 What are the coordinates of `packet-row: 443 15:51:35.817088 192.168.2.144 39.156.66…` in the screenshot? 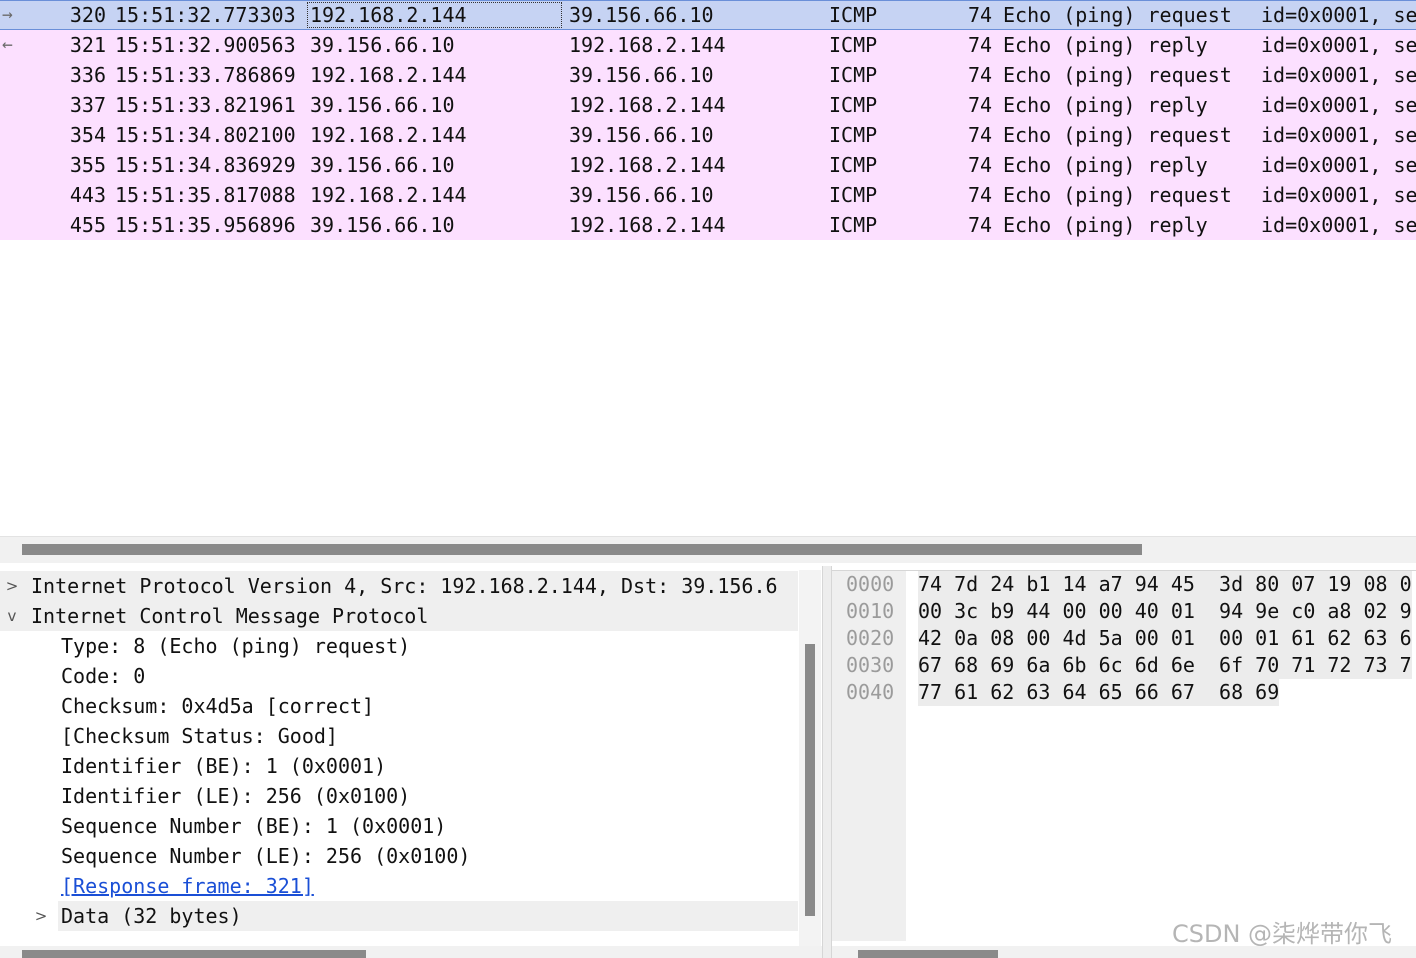 It's located at (708, 195).